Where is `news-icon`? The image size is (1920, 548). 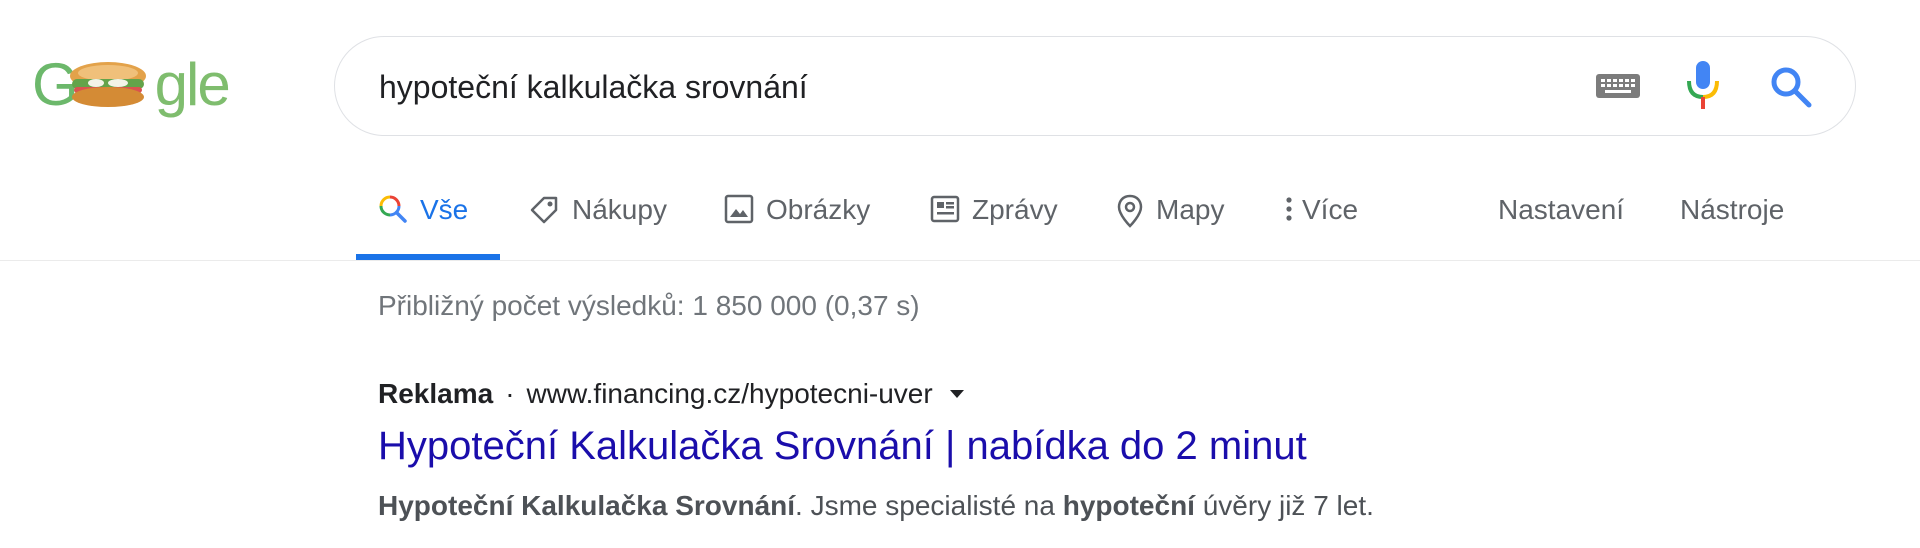 news-icon is located at coordinates (945, 209).